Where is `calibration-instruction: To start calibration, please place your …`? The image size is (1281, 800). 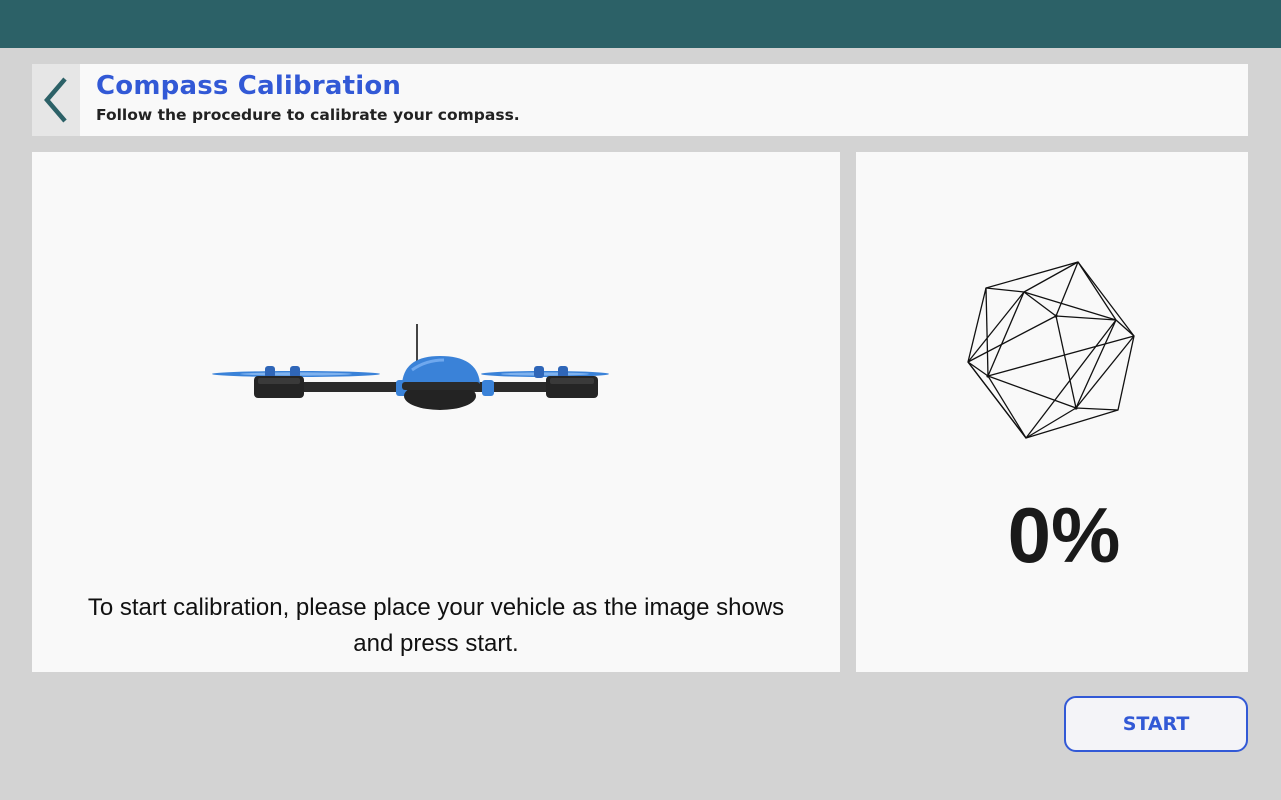 calibration-instruction: To start calibration, please place your … is located at coordinates (436, 625).